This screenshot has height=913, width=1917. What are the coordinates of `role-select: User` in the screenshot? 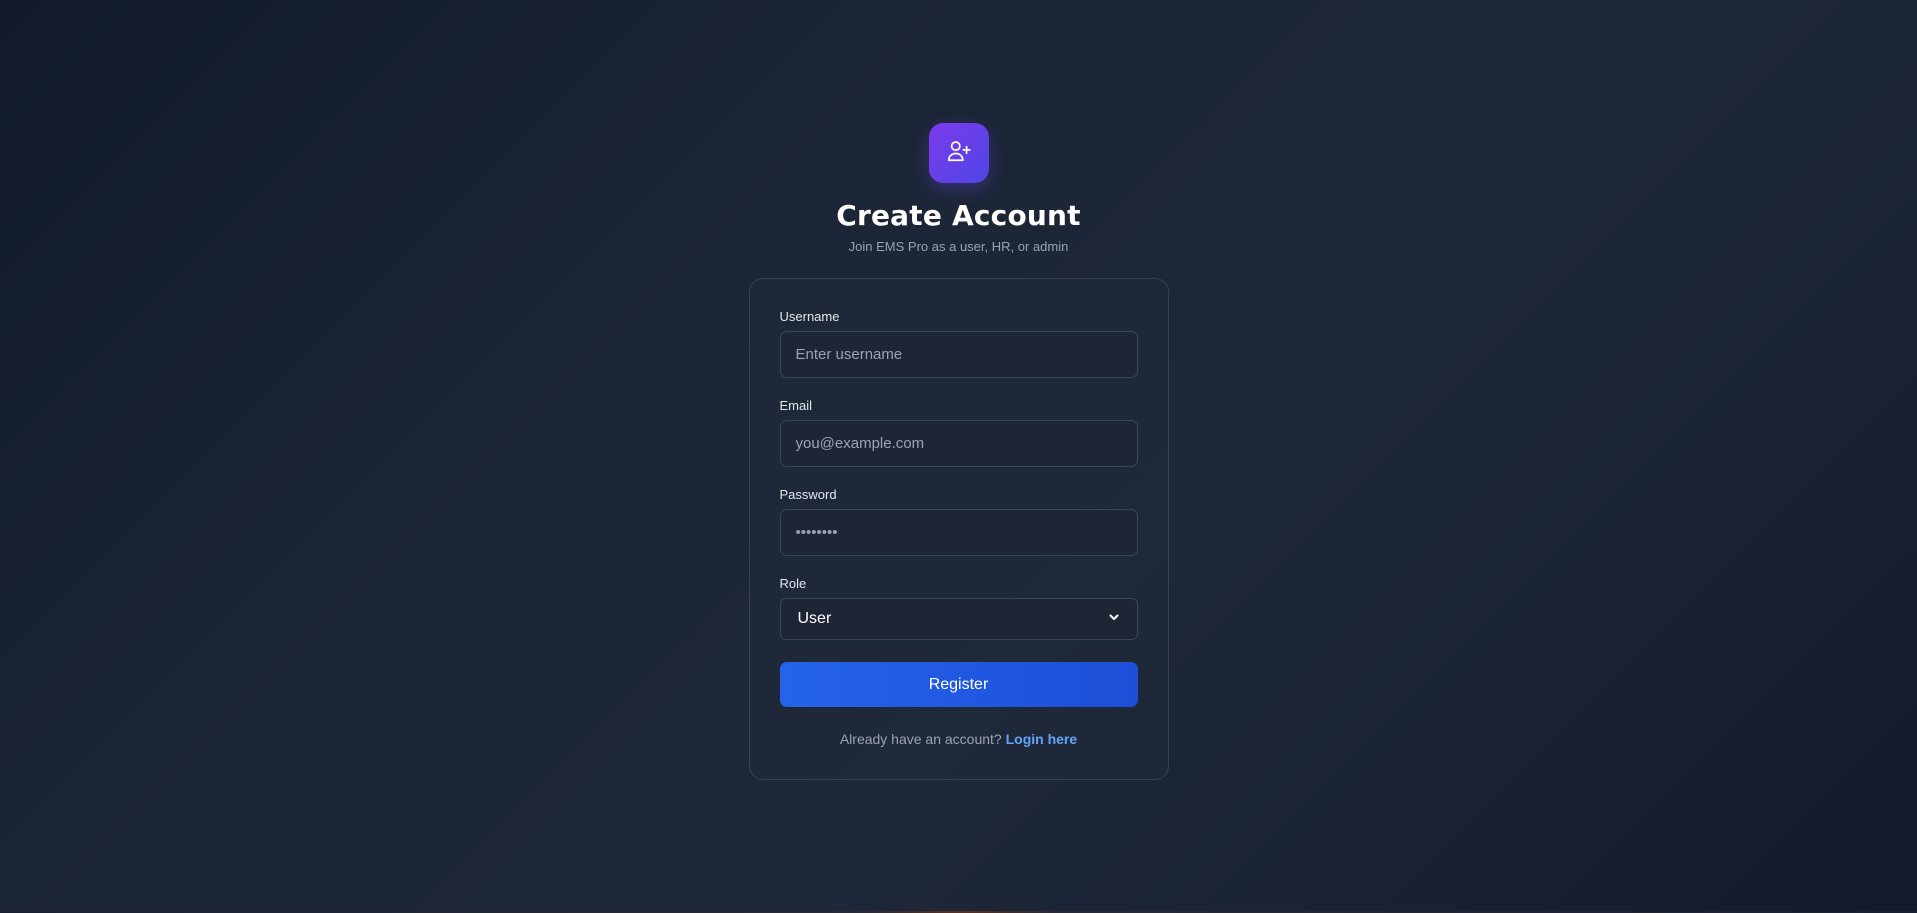 It's located at (958, 619).